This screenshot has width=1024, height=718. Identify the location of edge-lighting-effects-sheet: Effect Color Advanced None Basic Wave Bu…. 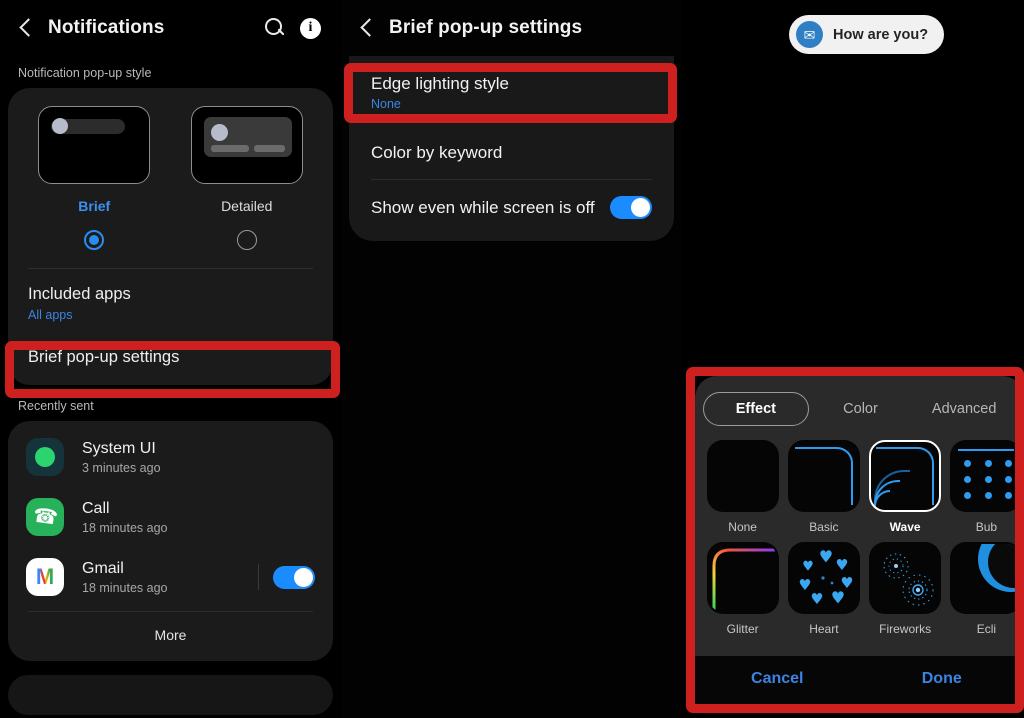
(859, 540).